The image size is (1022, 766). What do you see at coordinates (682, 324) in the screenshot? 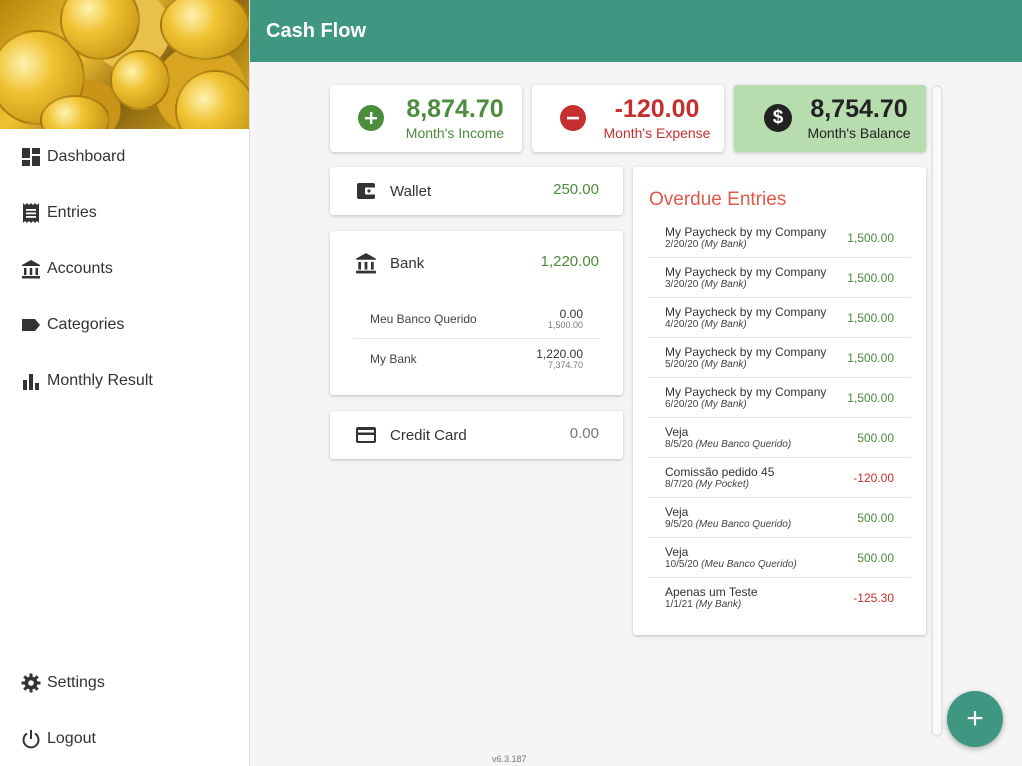
I see `entry-date: 4/20/20` at bounding box center [682, 324].